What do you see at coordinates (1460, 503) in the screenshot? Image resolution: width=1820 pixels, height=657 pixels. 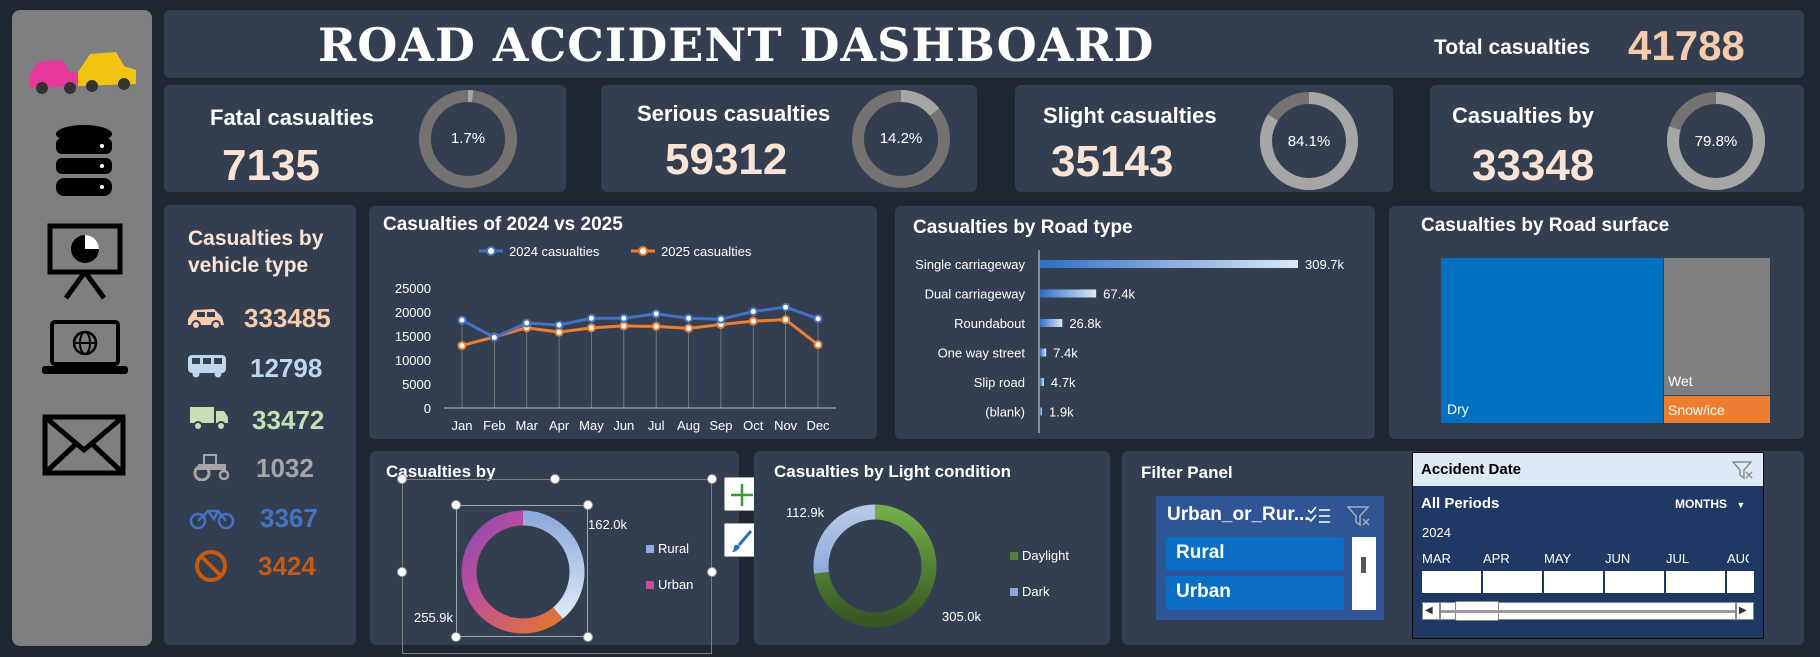 I see `timeline-period: All Periods` at bounding box center [1460, 503].